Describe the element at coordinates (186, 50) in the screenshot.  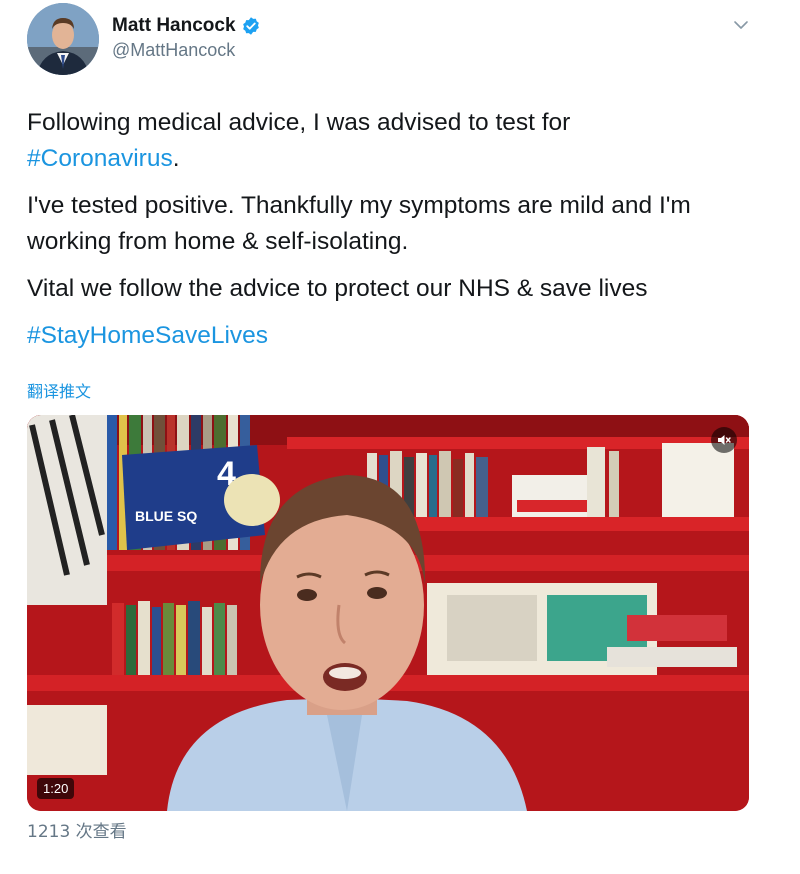
I see `author-handle: @MattHancock` at that location.